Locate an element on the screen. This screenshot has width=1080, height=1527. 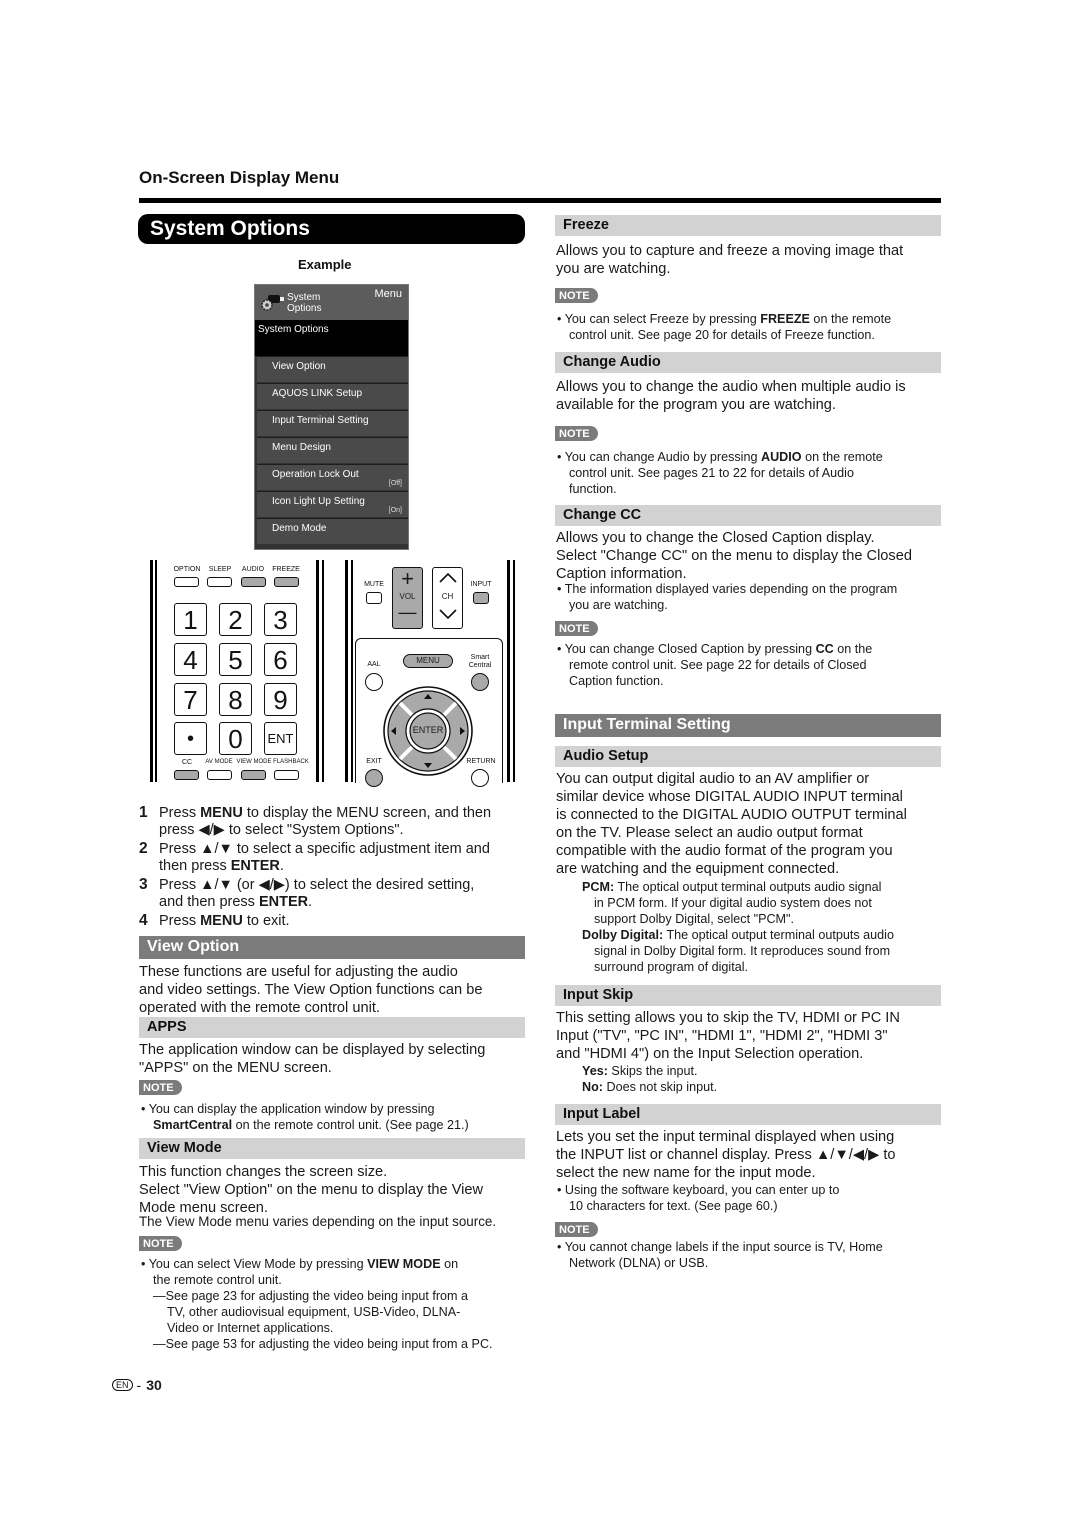
av-mode-button is located at coordinates (219, 775).